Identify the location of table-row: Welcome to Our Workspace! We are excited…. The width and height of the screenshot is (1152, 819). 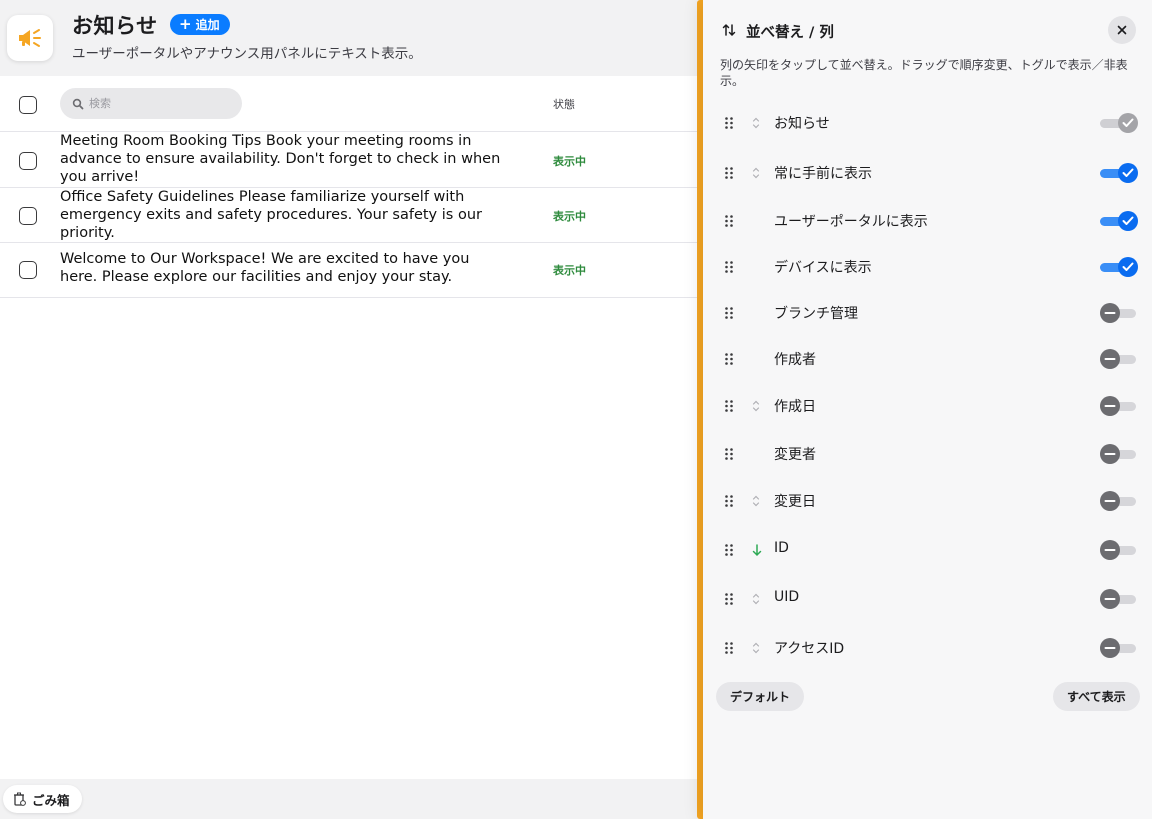
(365, 270).